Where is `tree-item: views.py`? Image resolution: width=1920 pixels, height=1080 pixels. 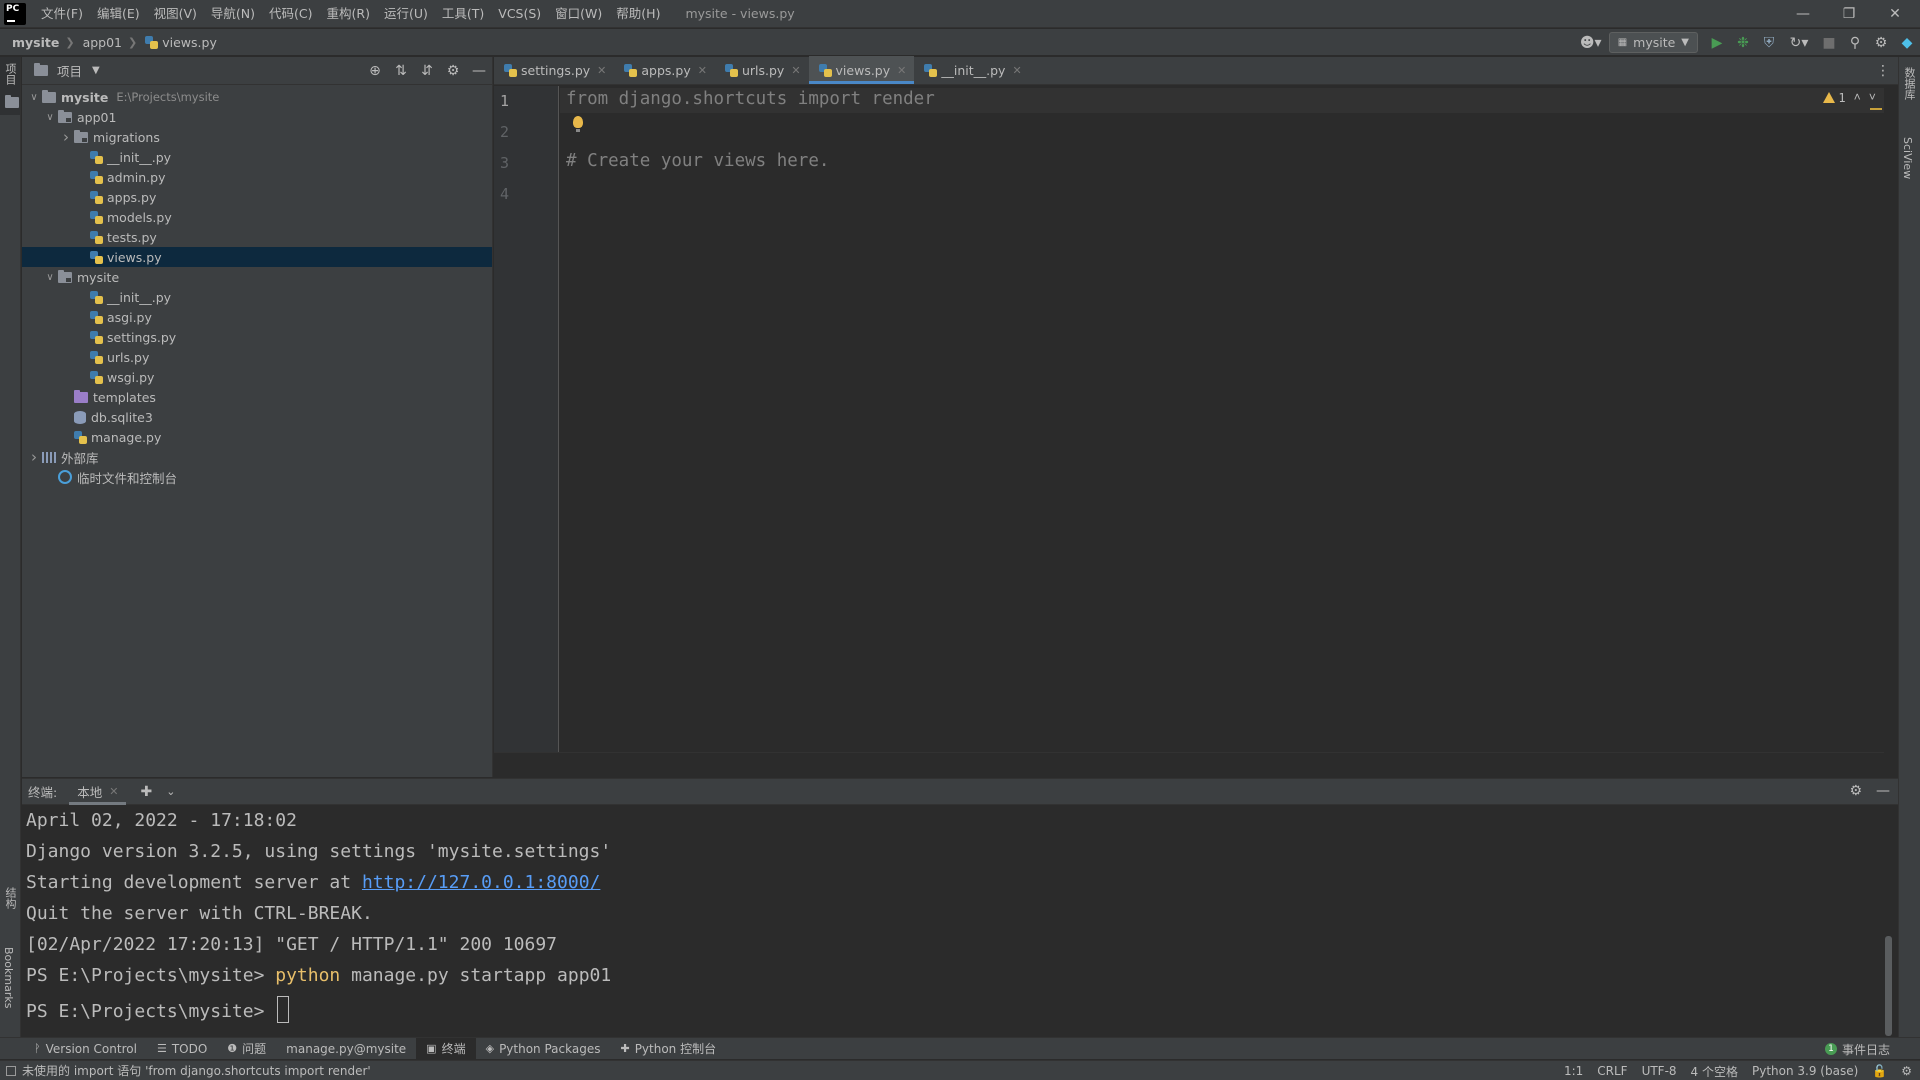 tree-item: views.py is located at coordinates (257, 257).